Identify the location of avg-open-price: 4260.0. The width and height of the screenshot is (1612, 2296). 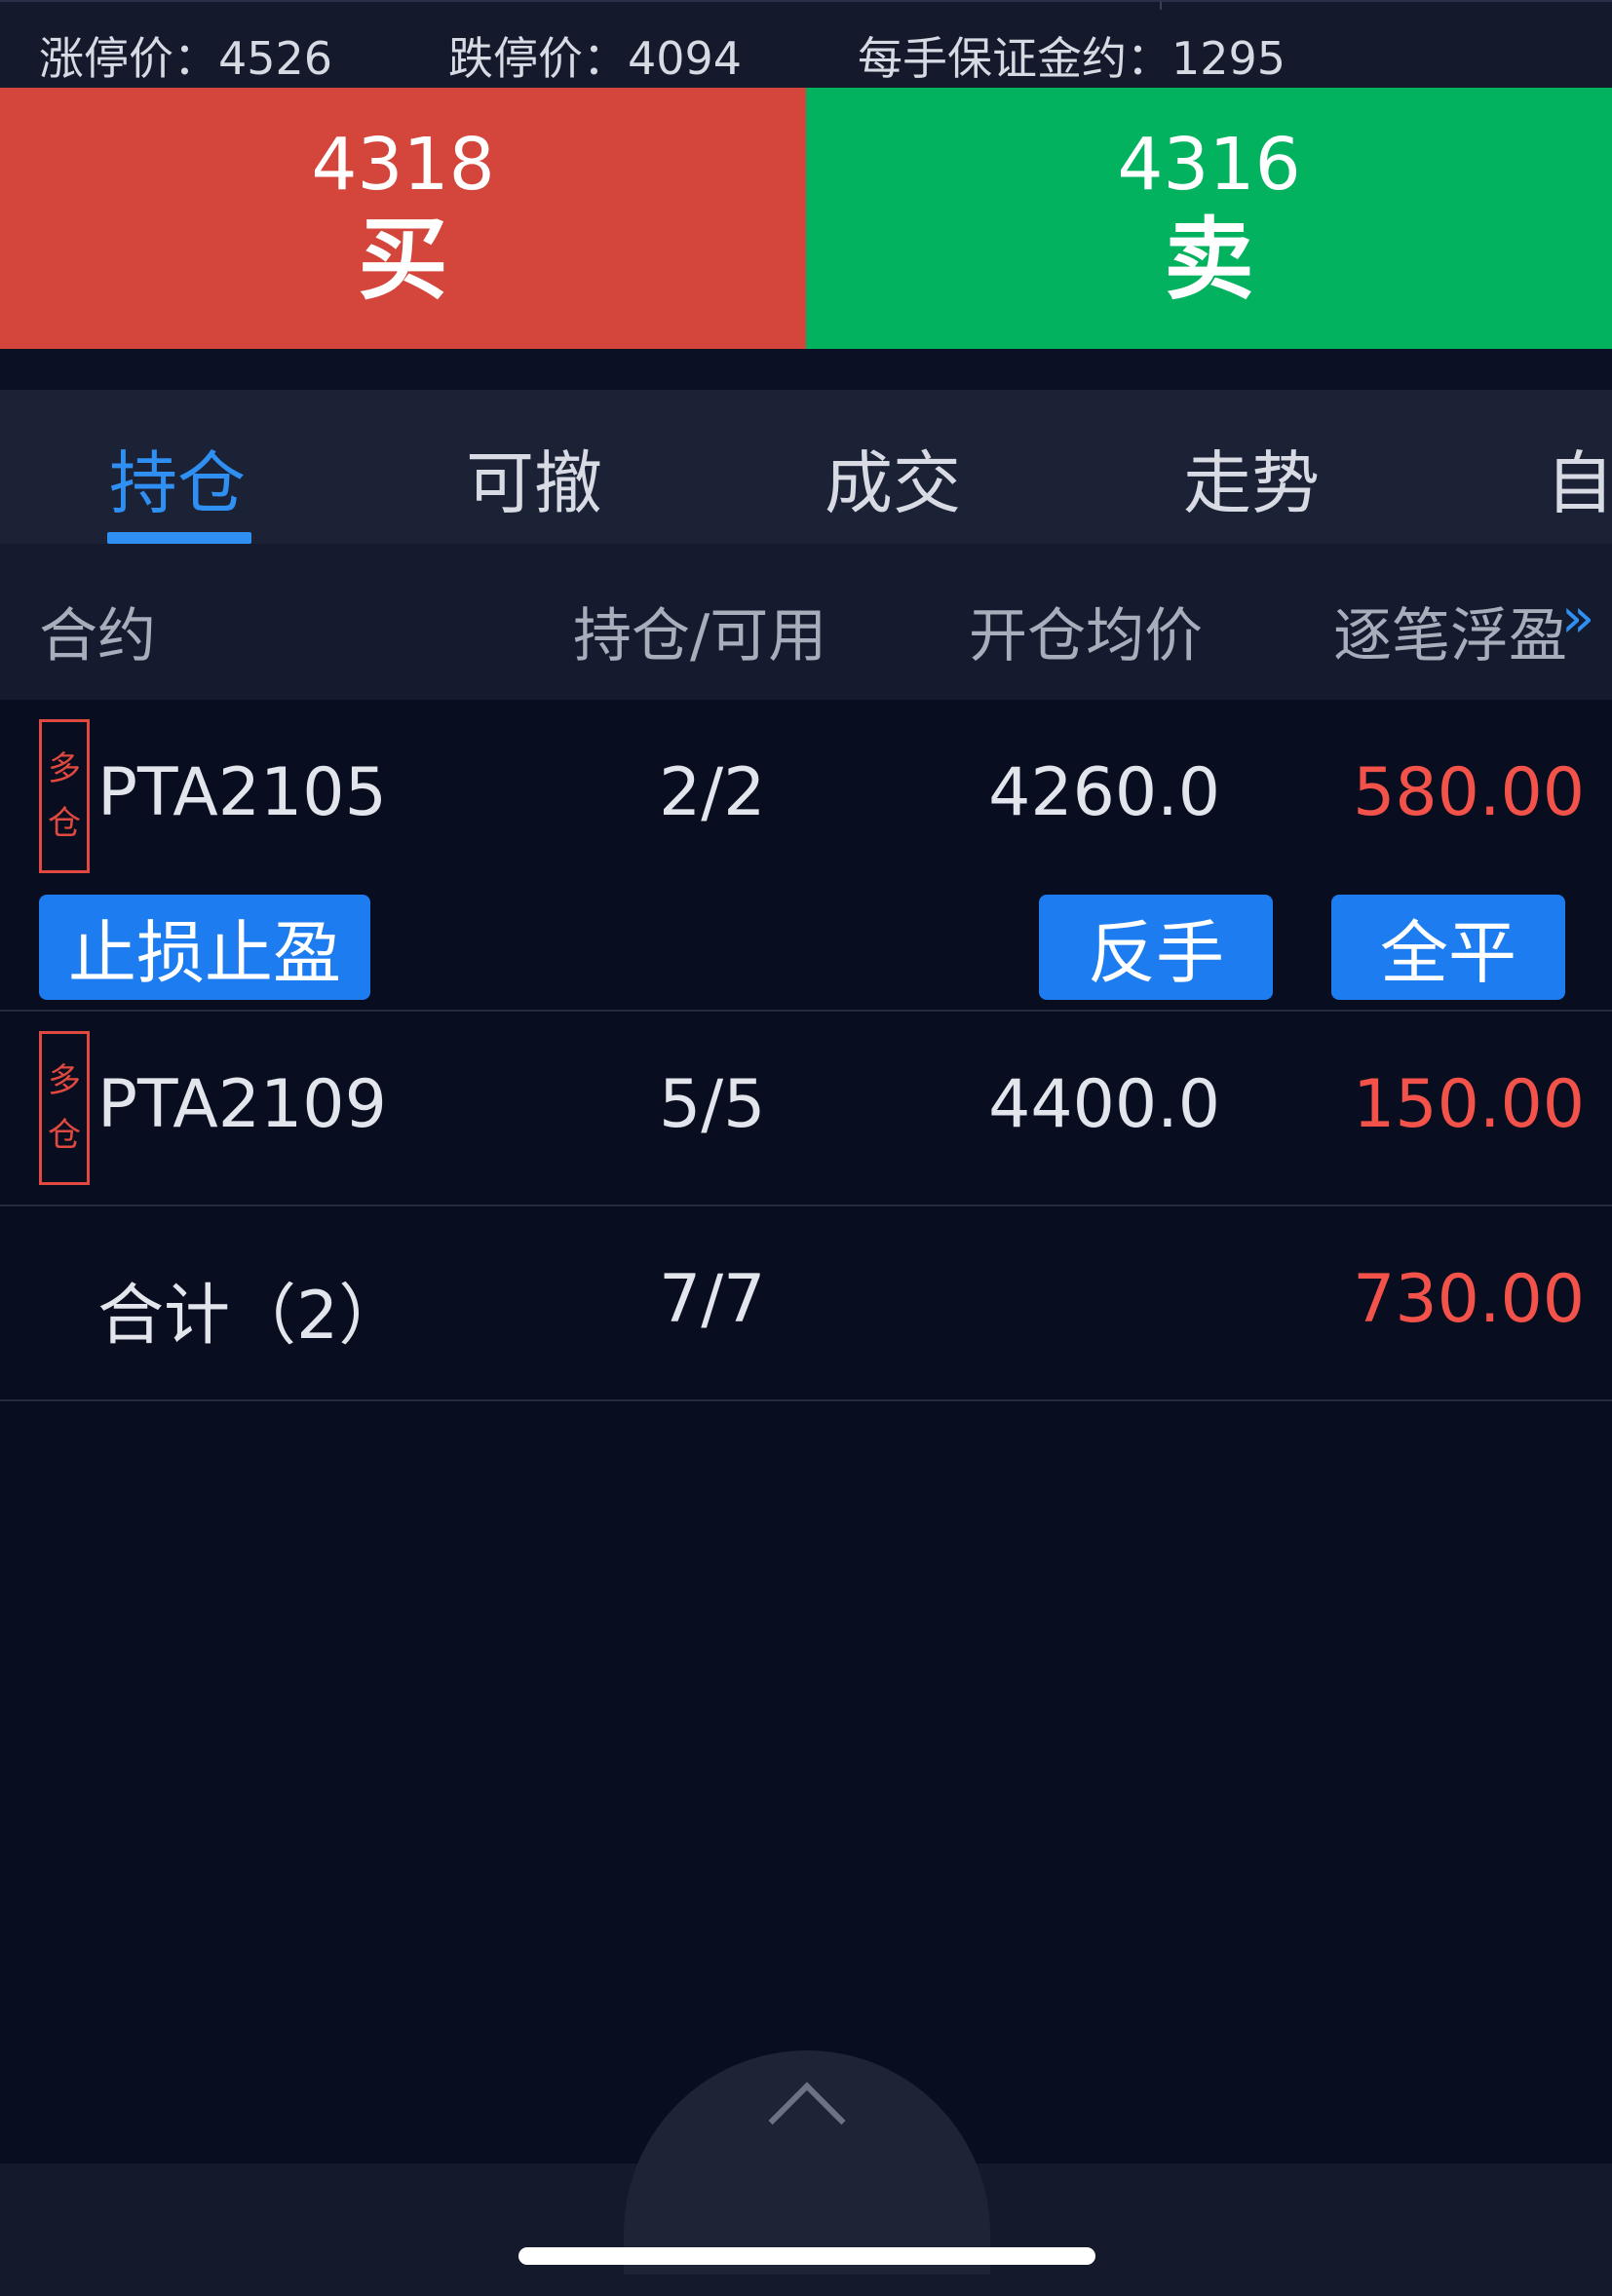
(1104, 792).